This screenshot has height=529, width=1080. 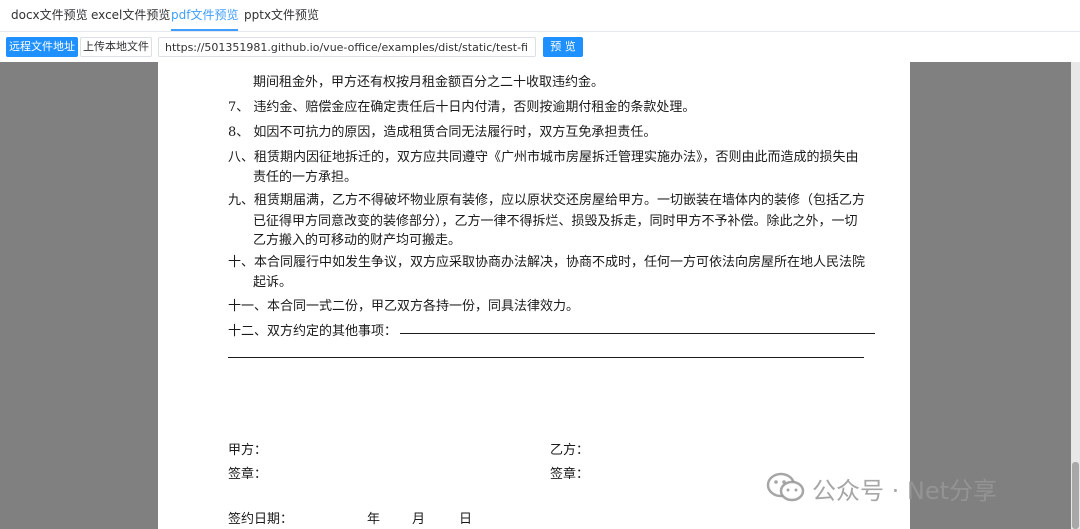 I want to click on clause-7: 7、 违约金、赔偿金应在确定责任后十日内付清，否则按逾期付租金的条款处理。, so click(x=462, y=107).